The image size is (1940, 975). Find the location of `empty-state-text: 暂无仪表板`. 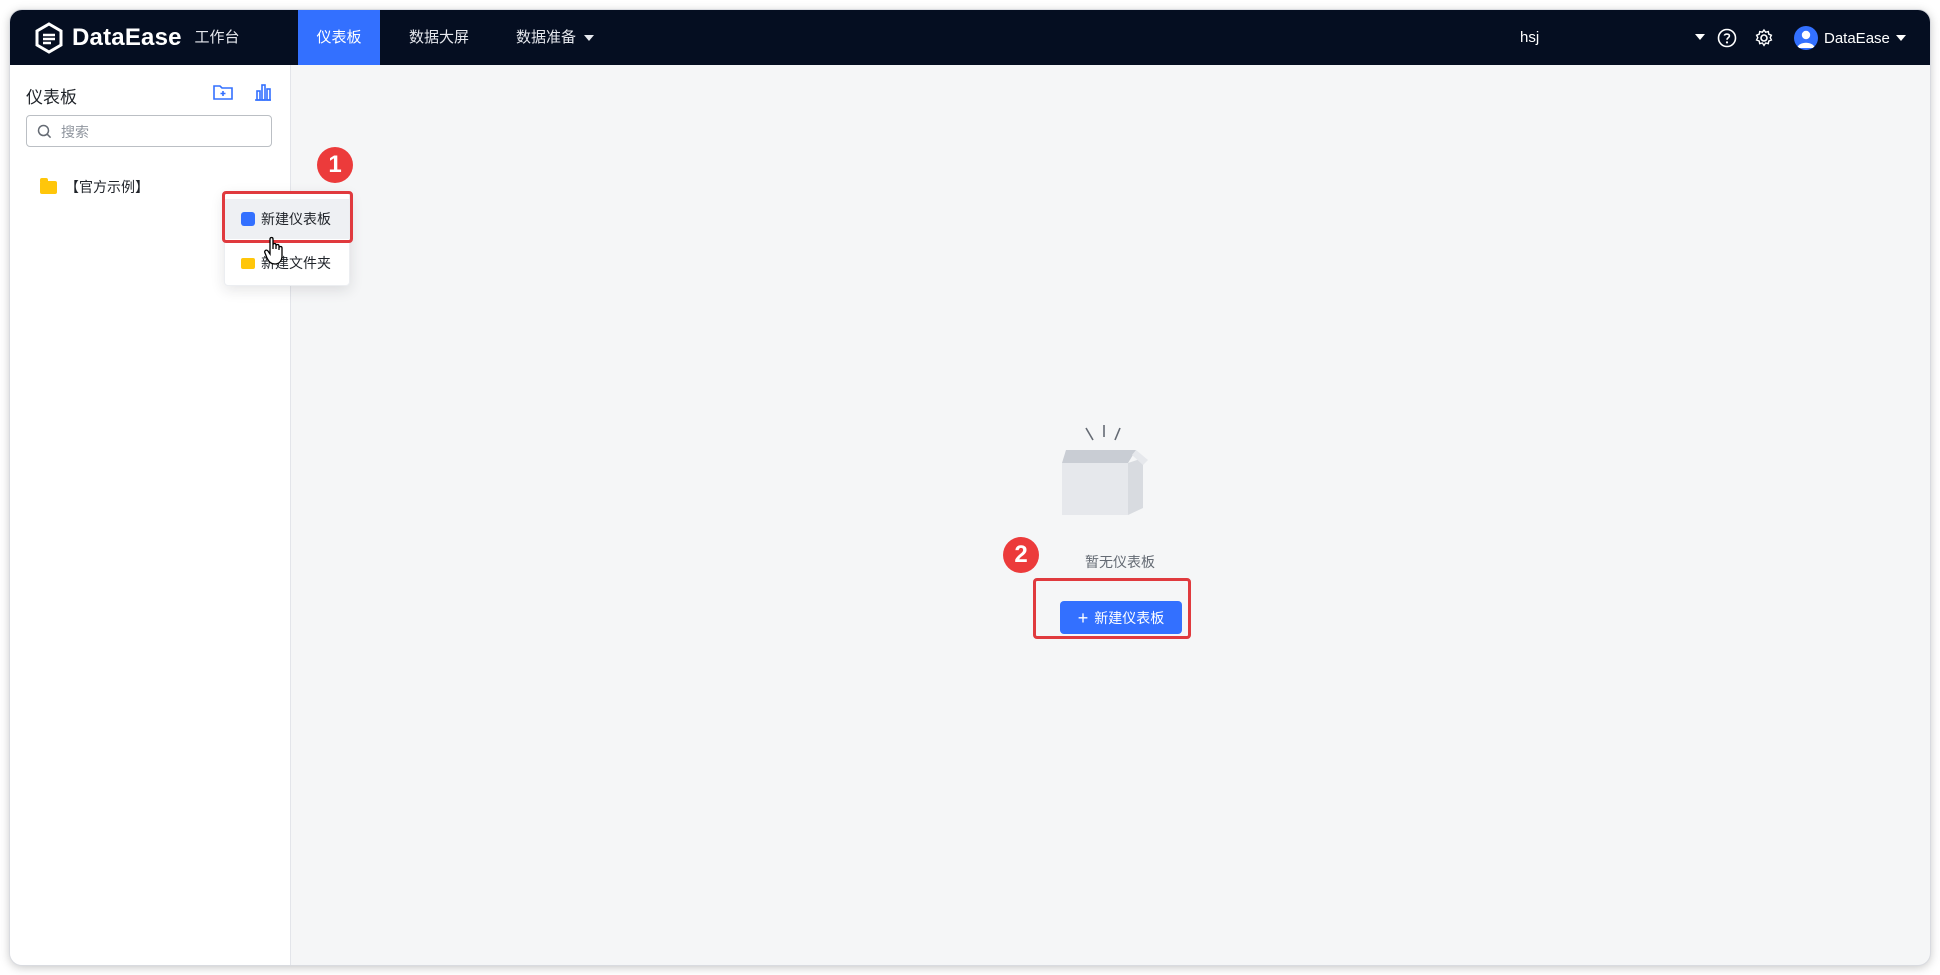

empty-state-text: 暂无仪表板 is located at coordinates (1120, 562).